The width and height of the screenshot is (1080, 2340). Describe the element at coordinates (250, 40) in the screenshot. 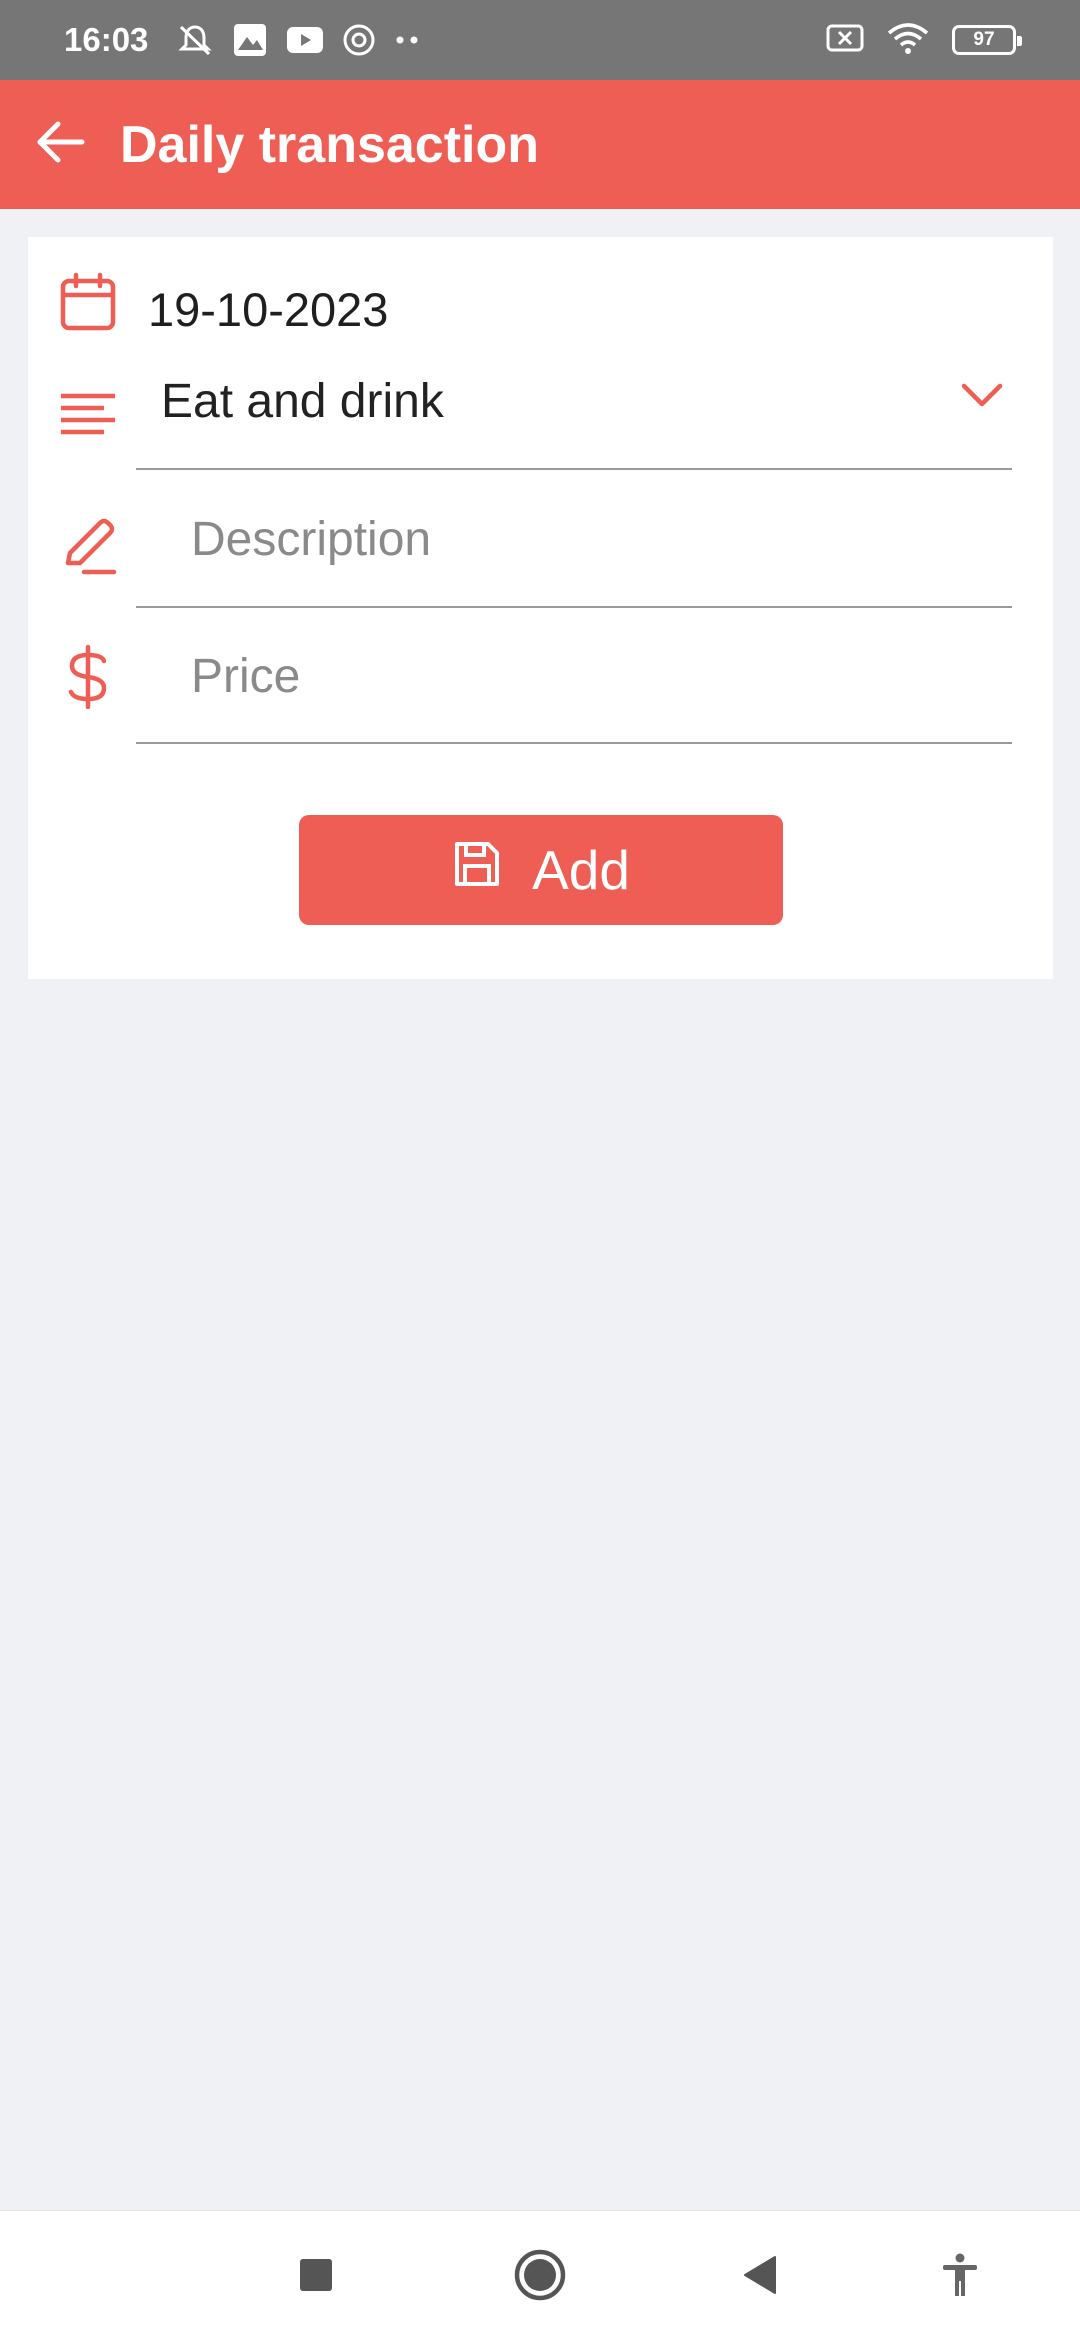

I see `gallery-icon` at that location.